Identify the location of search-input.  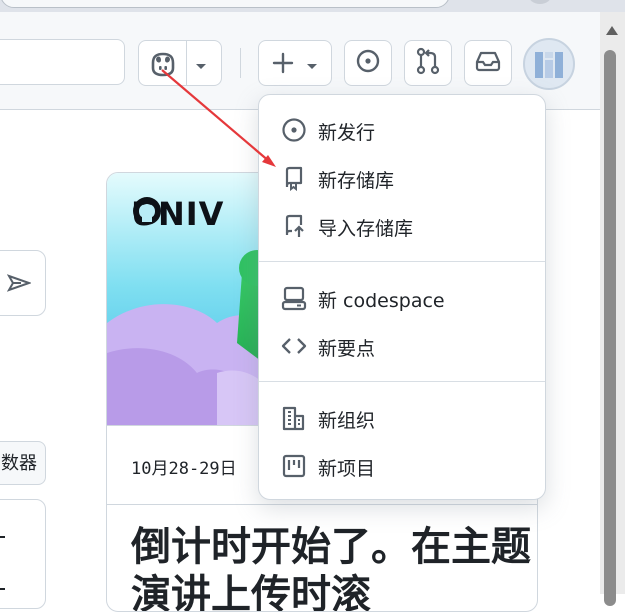
(62, 62).